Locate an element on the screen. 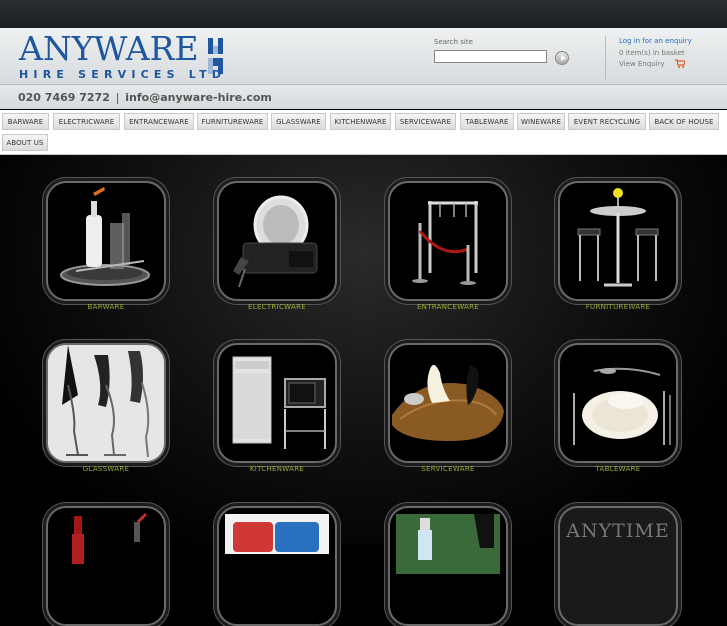 This screenshot has height=626, width=727. top-bar is located at coordinates (363, 14).